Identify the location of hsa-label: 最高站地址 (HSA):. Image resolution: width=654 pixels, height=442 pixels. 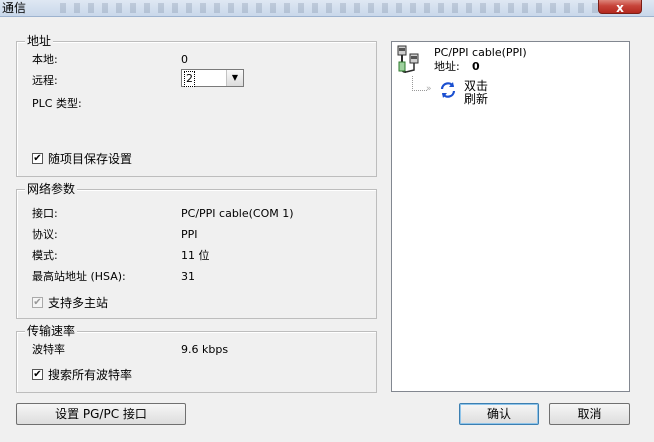
(79, 276).